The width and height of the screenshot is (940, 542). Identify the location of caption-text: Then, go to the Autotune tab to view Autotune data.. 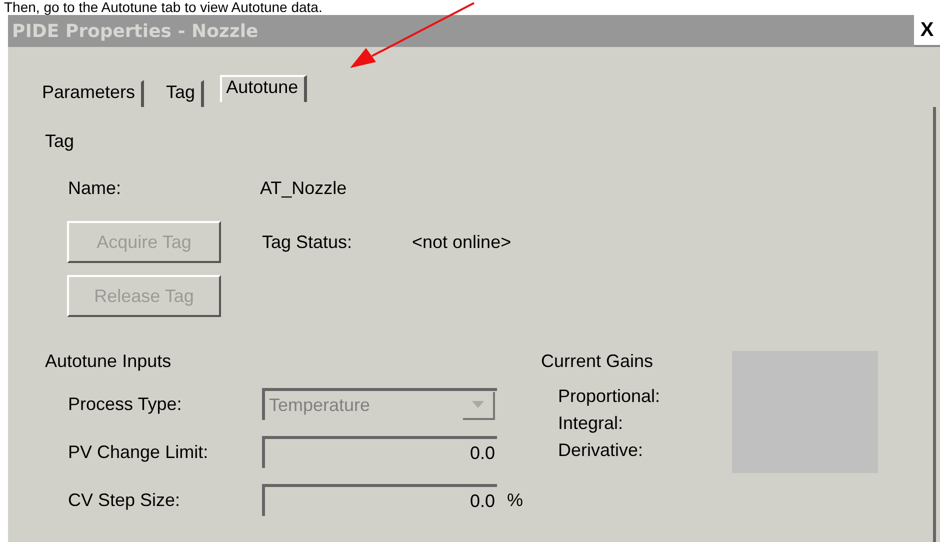
(162, 7).